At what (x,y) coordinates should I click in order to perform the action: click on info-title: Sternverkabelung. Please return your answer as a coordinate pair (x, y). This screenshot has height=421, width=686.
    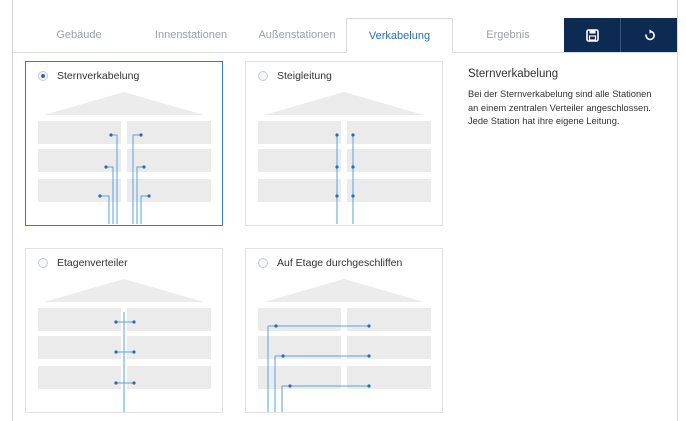
    Looking at the image, I should click on (513, 74).